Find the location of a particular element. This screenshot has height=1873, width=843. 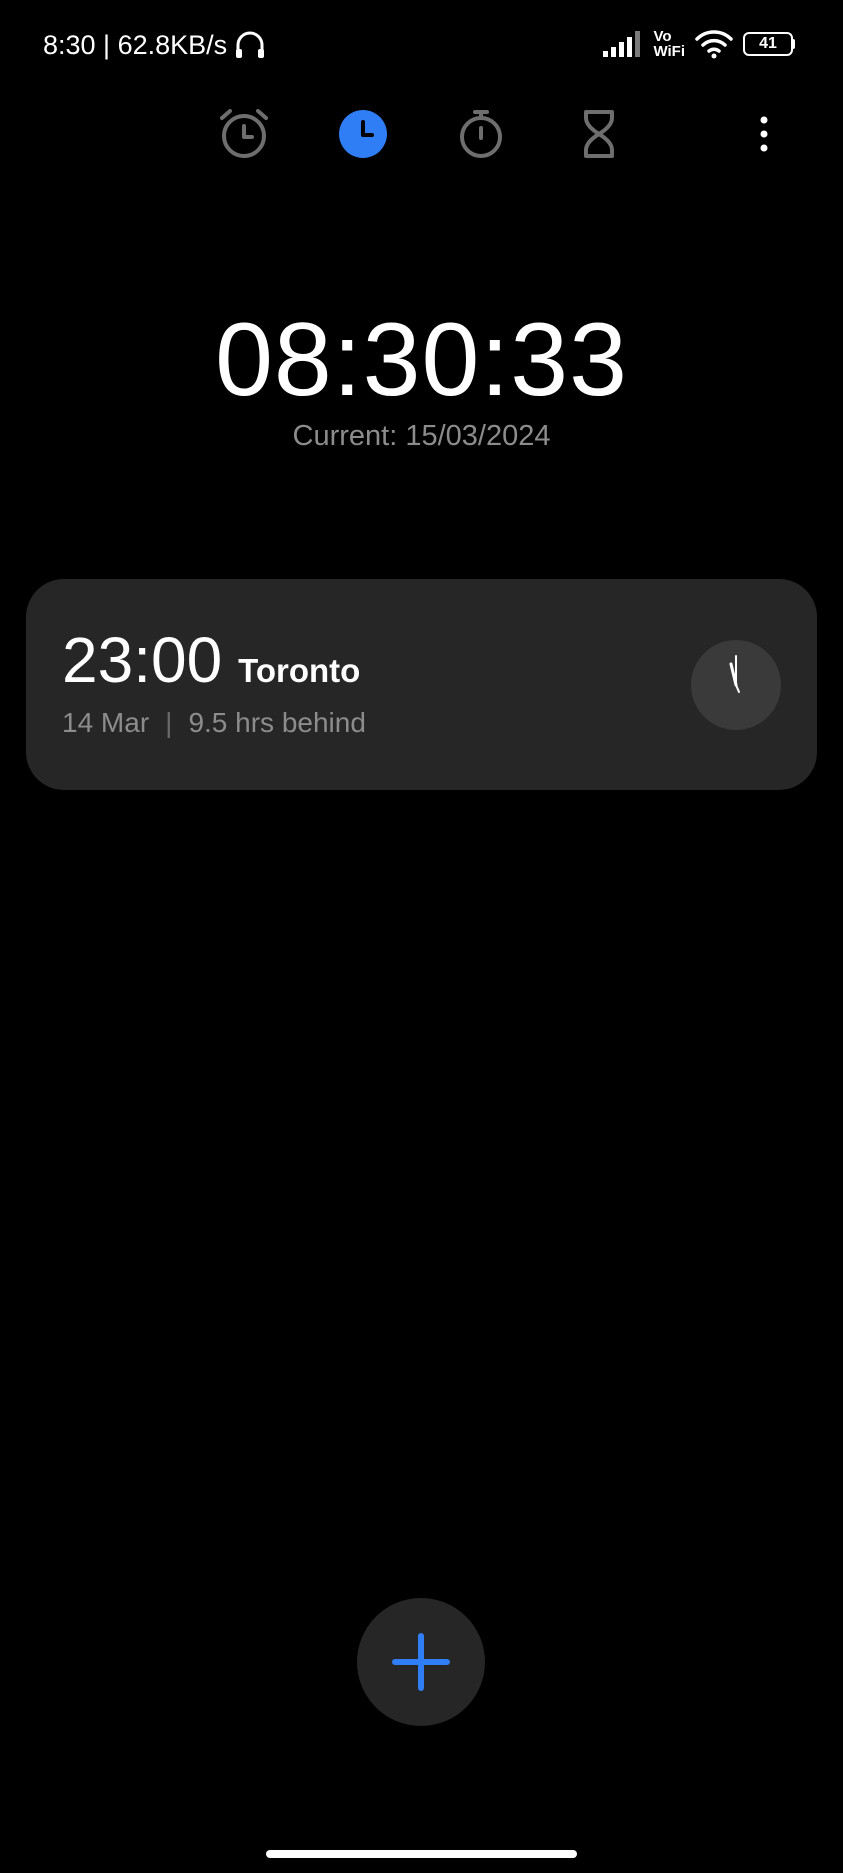

battery-tip is located at coordinates (793, 44).